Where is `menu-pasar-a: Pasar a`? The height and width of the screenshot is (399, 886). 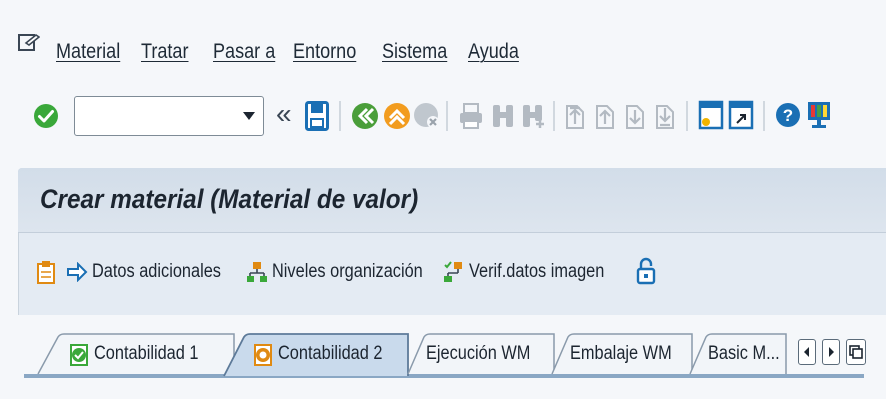
menu-pasar-a: Pasar a is located at coordinates (244, 52).